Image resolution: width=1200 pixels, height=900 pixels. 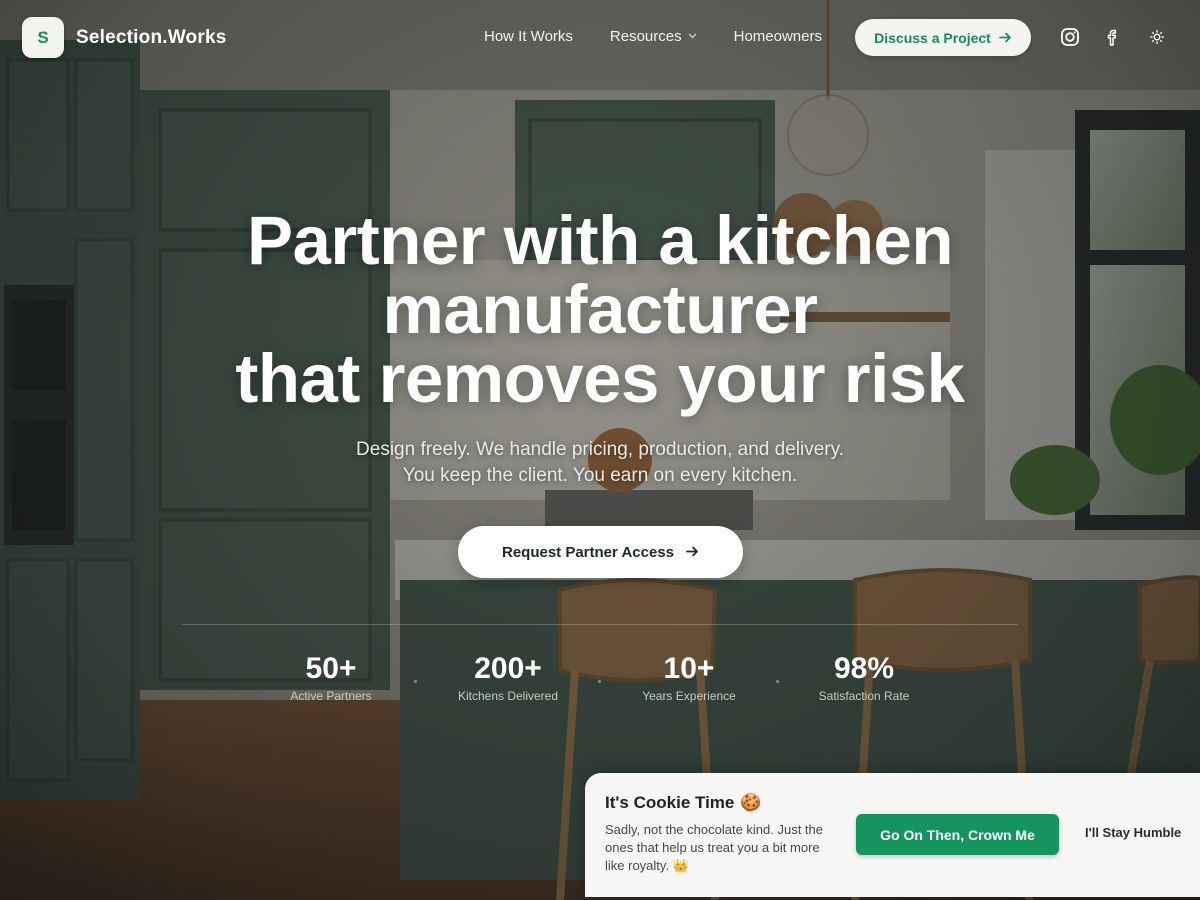 I want to click on stat-satisfaction-rate: 98% Satisfaction Rate, so click(x=864, y=677).